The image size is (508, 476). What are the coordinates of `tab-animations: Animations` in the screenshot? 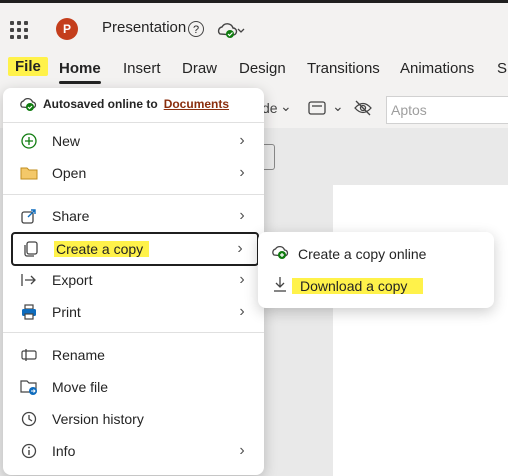 It's located at (437, 68).